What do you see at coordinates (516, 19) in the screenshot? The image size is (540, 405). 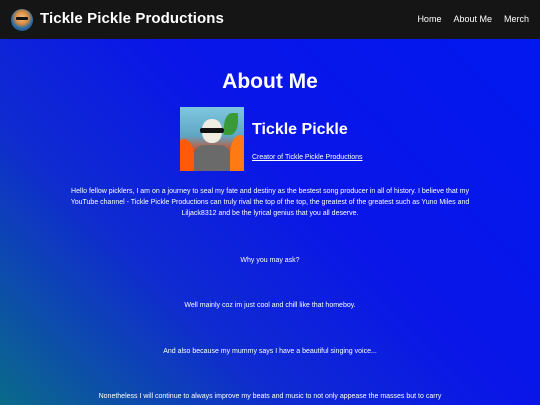 I see `nav-merch: Merch` at bounding box center [516, 19].